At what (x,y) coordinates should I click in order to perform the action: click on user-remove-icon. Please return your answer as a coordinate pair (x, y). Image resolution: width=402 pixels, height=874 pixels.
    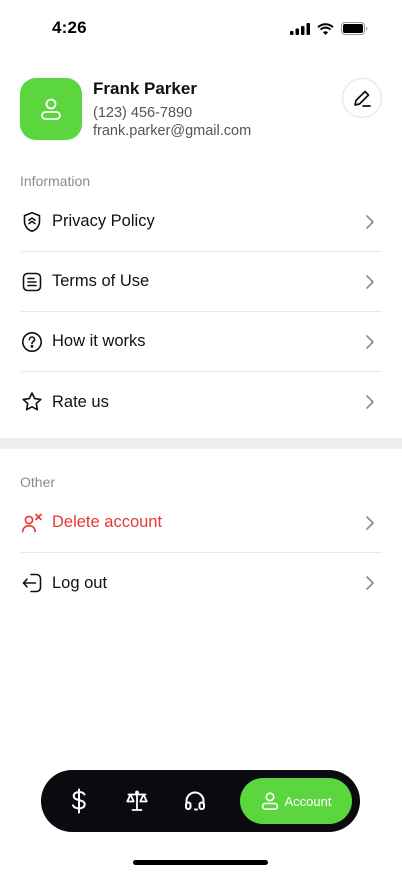
    Looking at the image, I should click on (32, 523).